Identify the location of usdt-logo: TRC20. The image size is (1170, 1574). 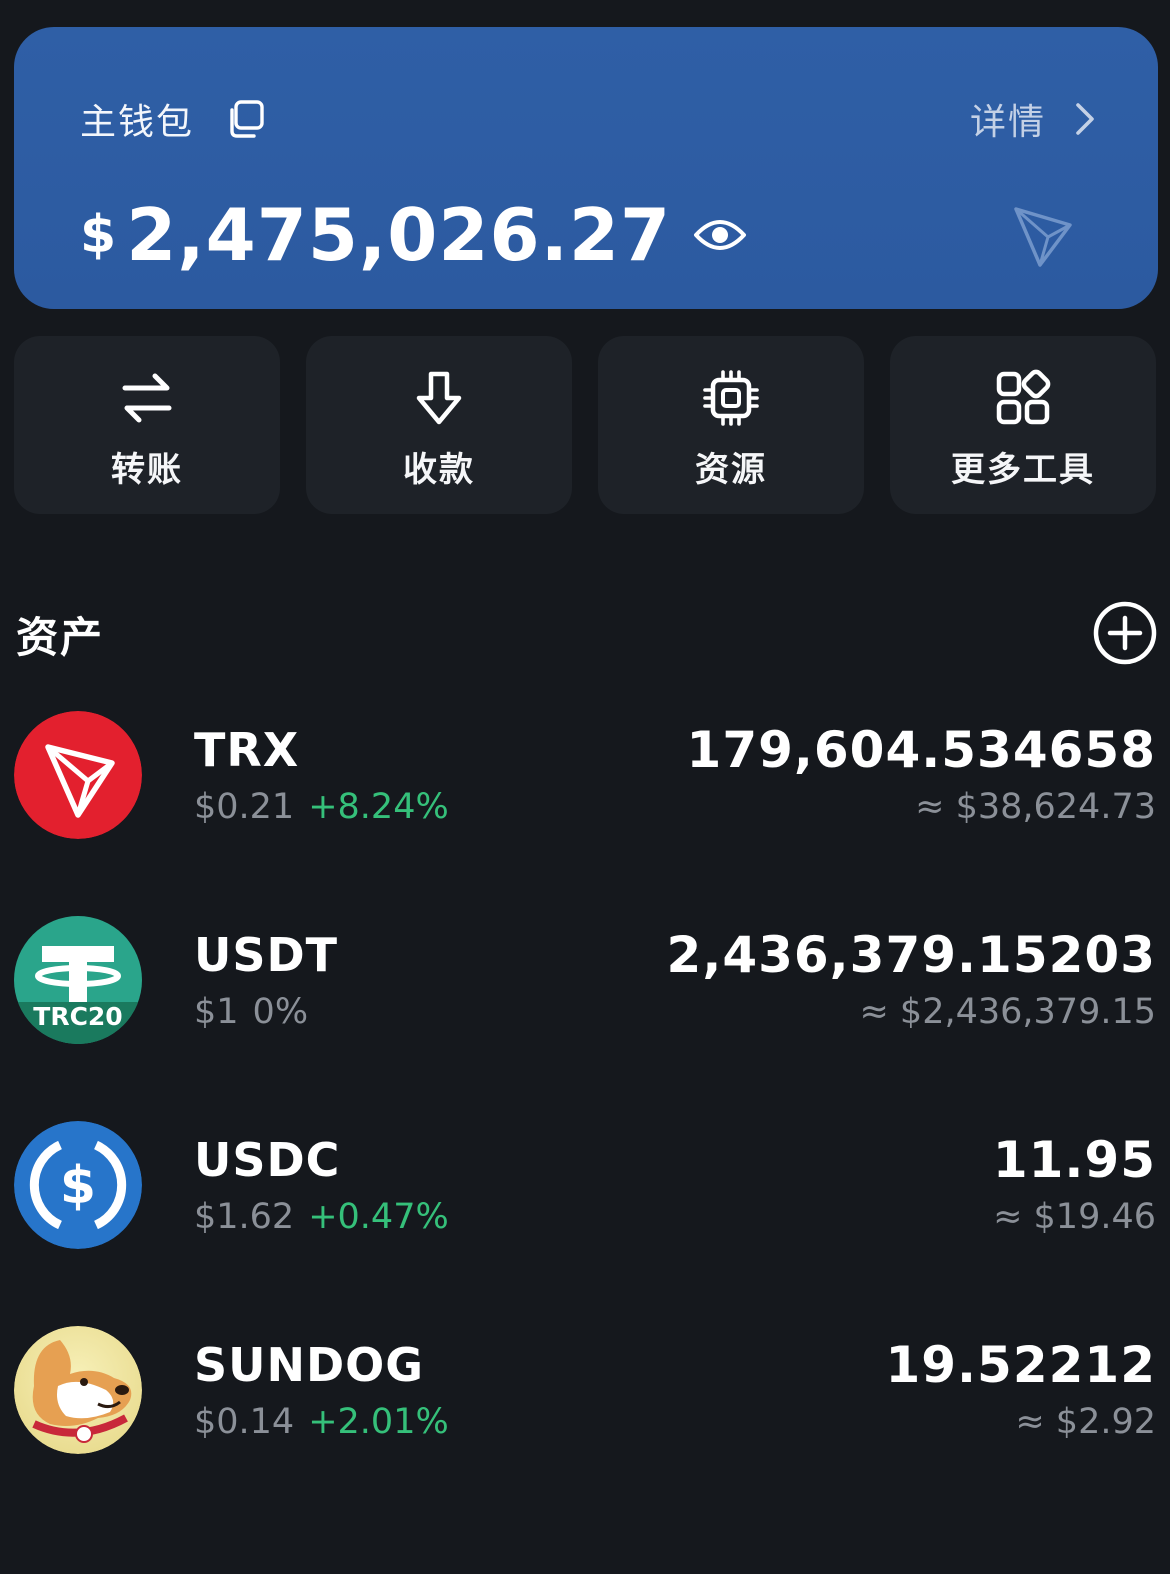
(78, 980).